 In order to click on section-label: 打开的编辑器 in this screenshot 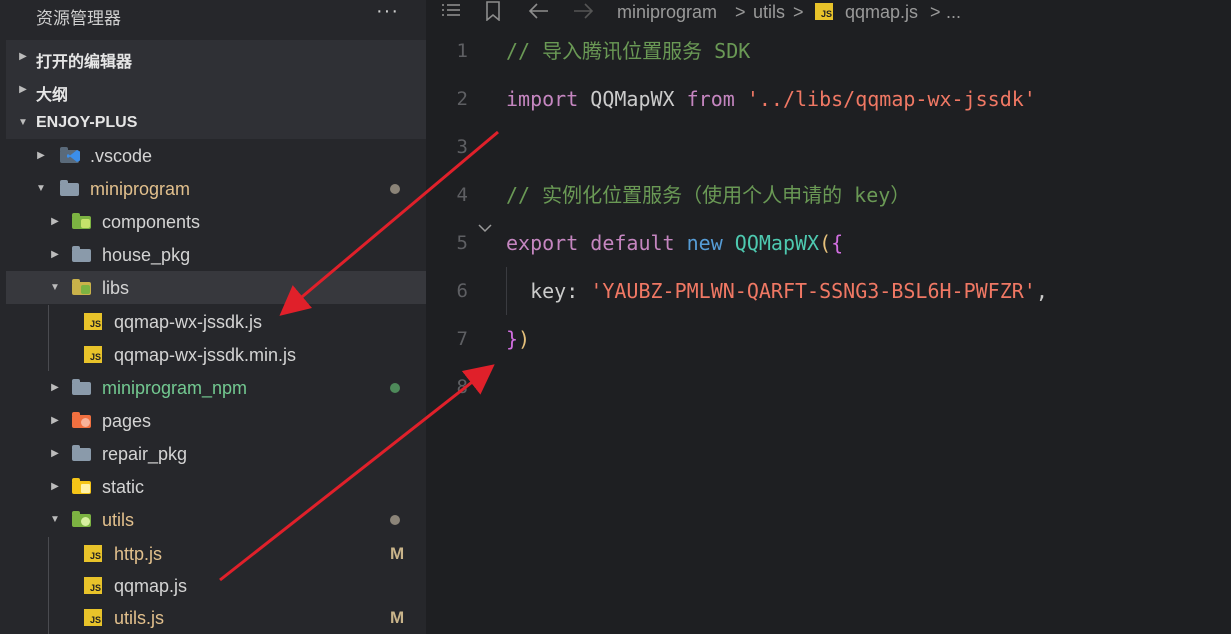, I will do `click(84, 62)`.